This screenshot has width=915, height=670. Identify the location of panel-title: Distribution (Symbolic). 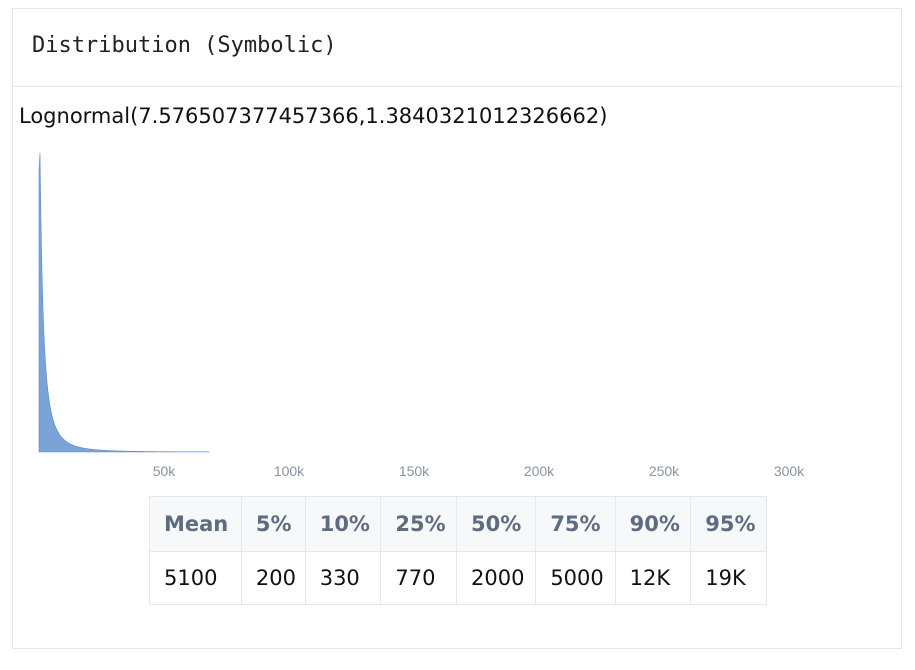
(184, 45).